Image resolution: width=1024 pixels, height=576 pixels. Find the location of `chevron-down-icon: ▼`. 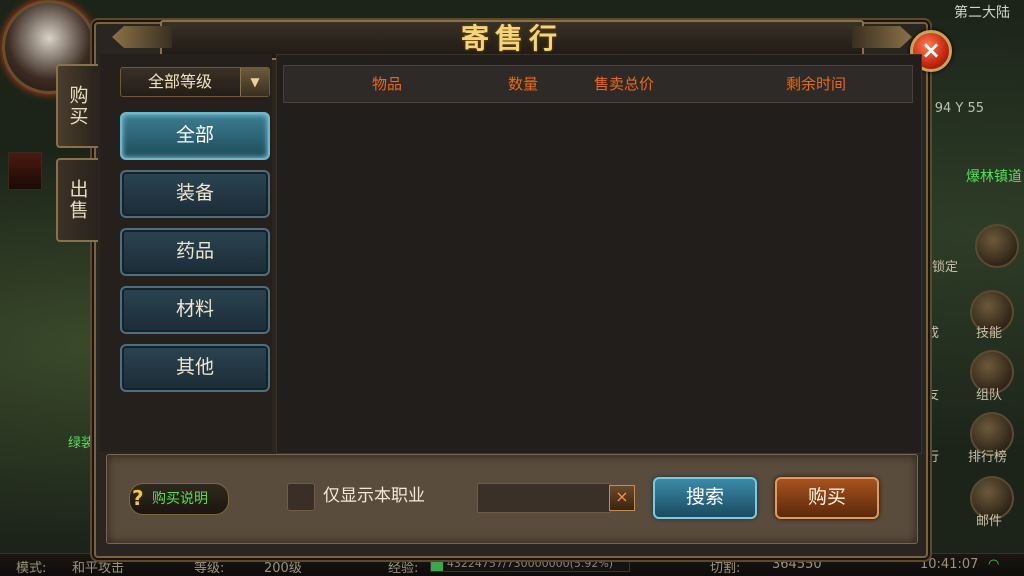

chevron-down-icon: ▼ is located at coordinates (254, 82).